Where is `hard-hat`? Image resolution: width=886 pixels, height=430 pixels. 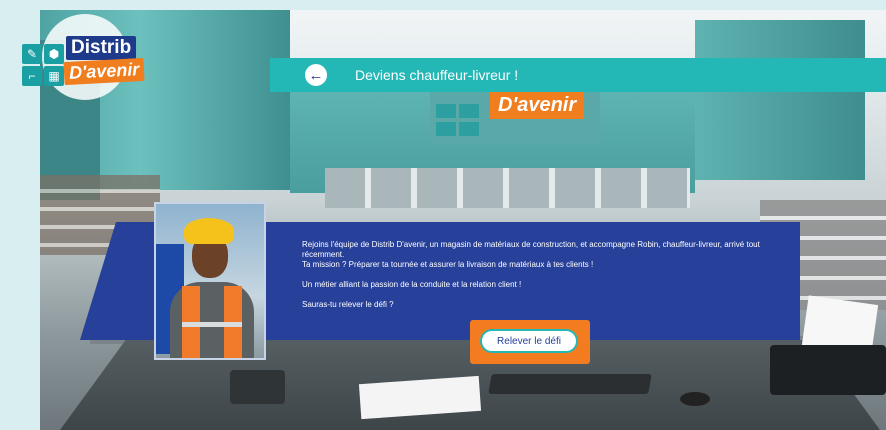
hard-hat is located at coordinates (209, 231).